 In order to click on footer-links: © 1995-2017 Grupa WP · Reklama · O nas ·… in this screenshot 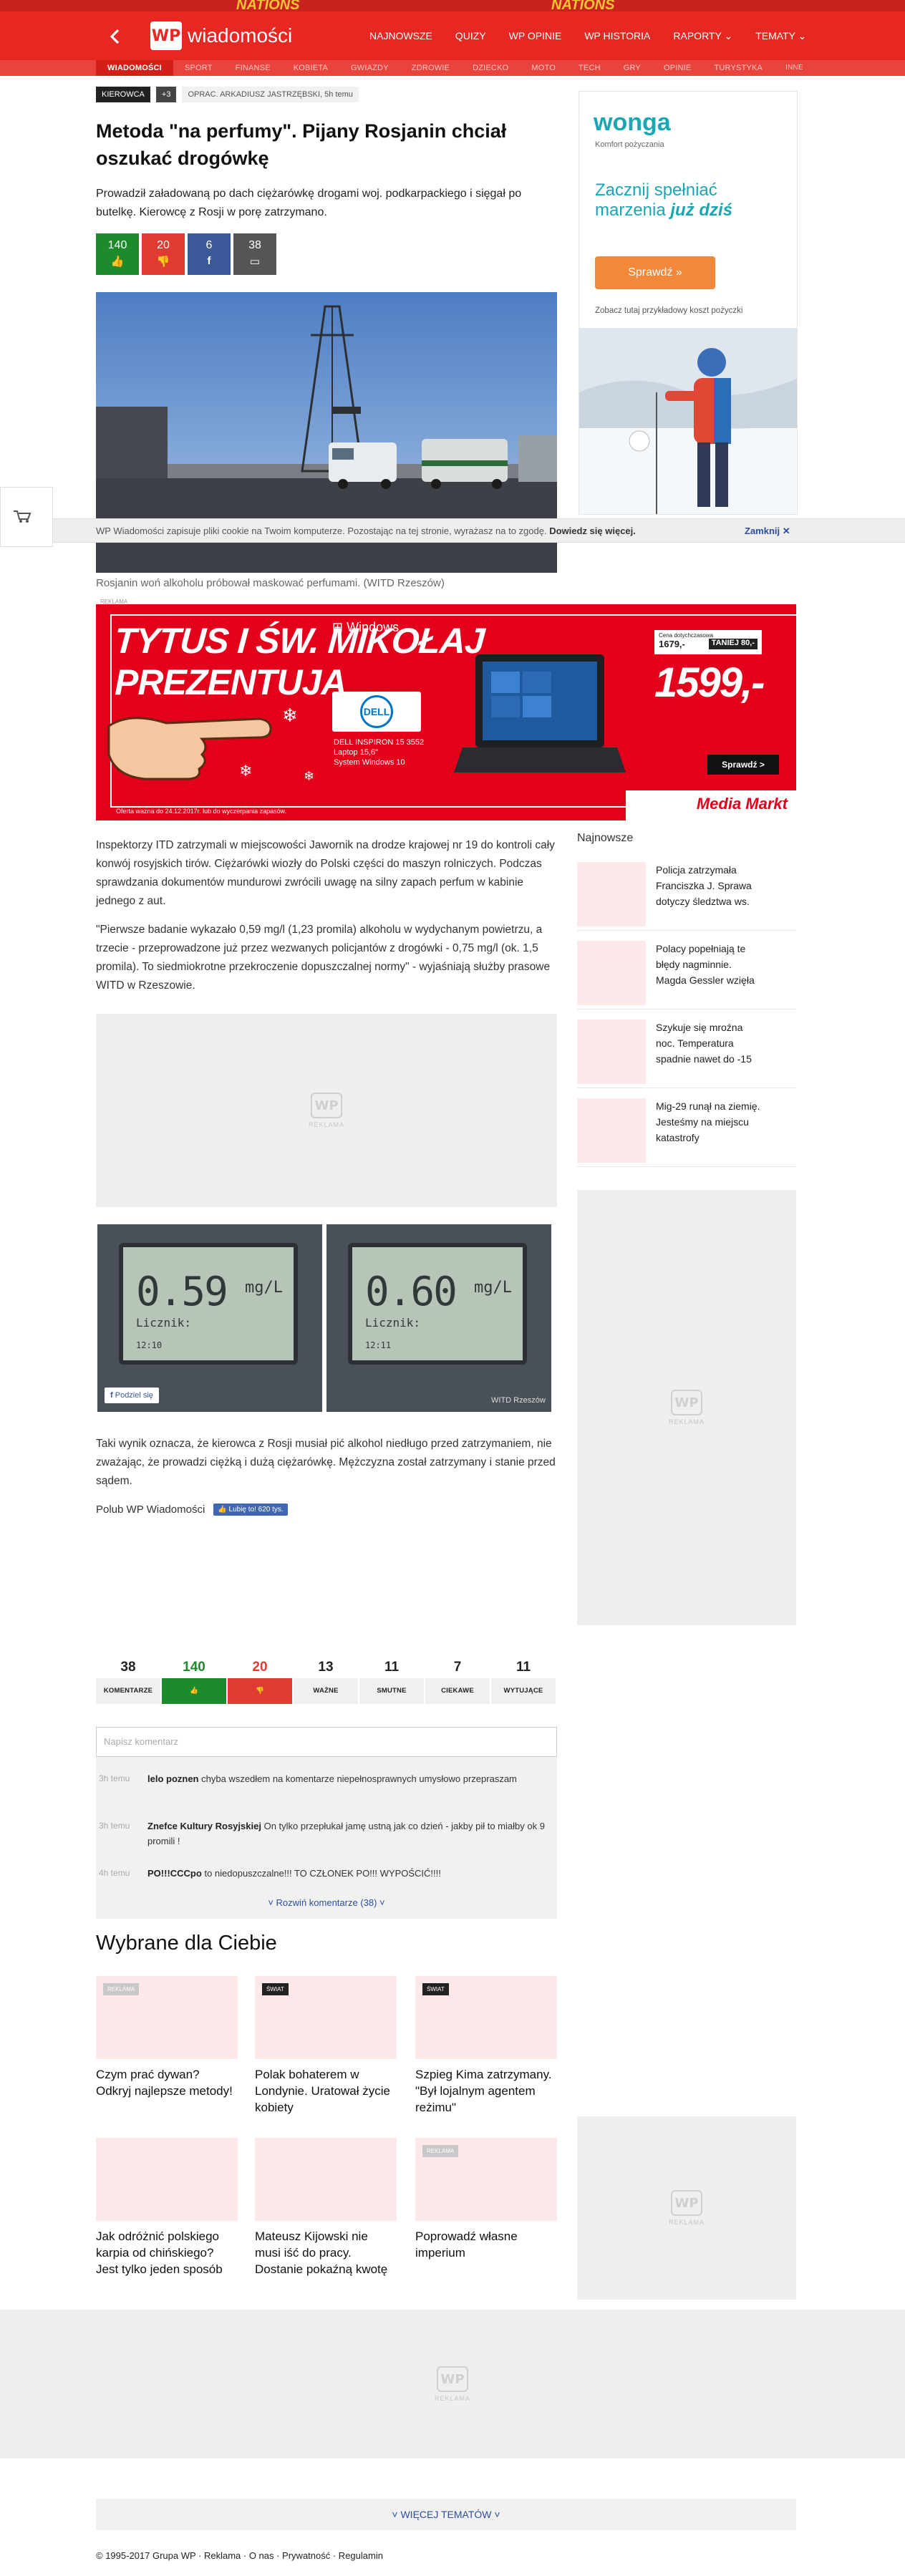, I will do `click(239, 2555)`.